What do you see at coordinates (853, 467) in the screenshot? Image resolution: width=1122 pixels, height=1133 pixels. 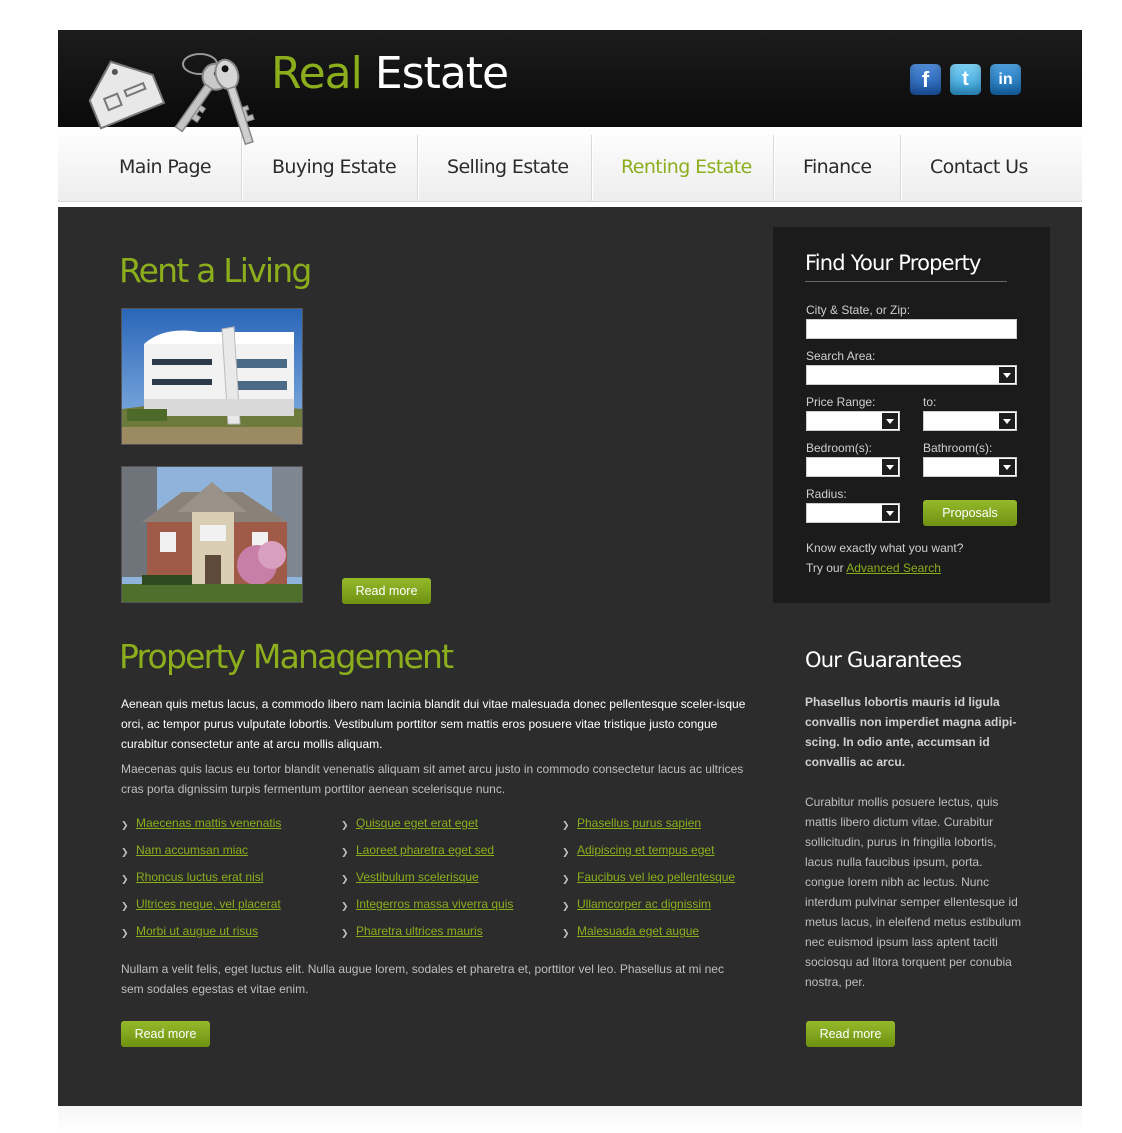 I see `bedrooms-select` at bounding box center [853, 467].